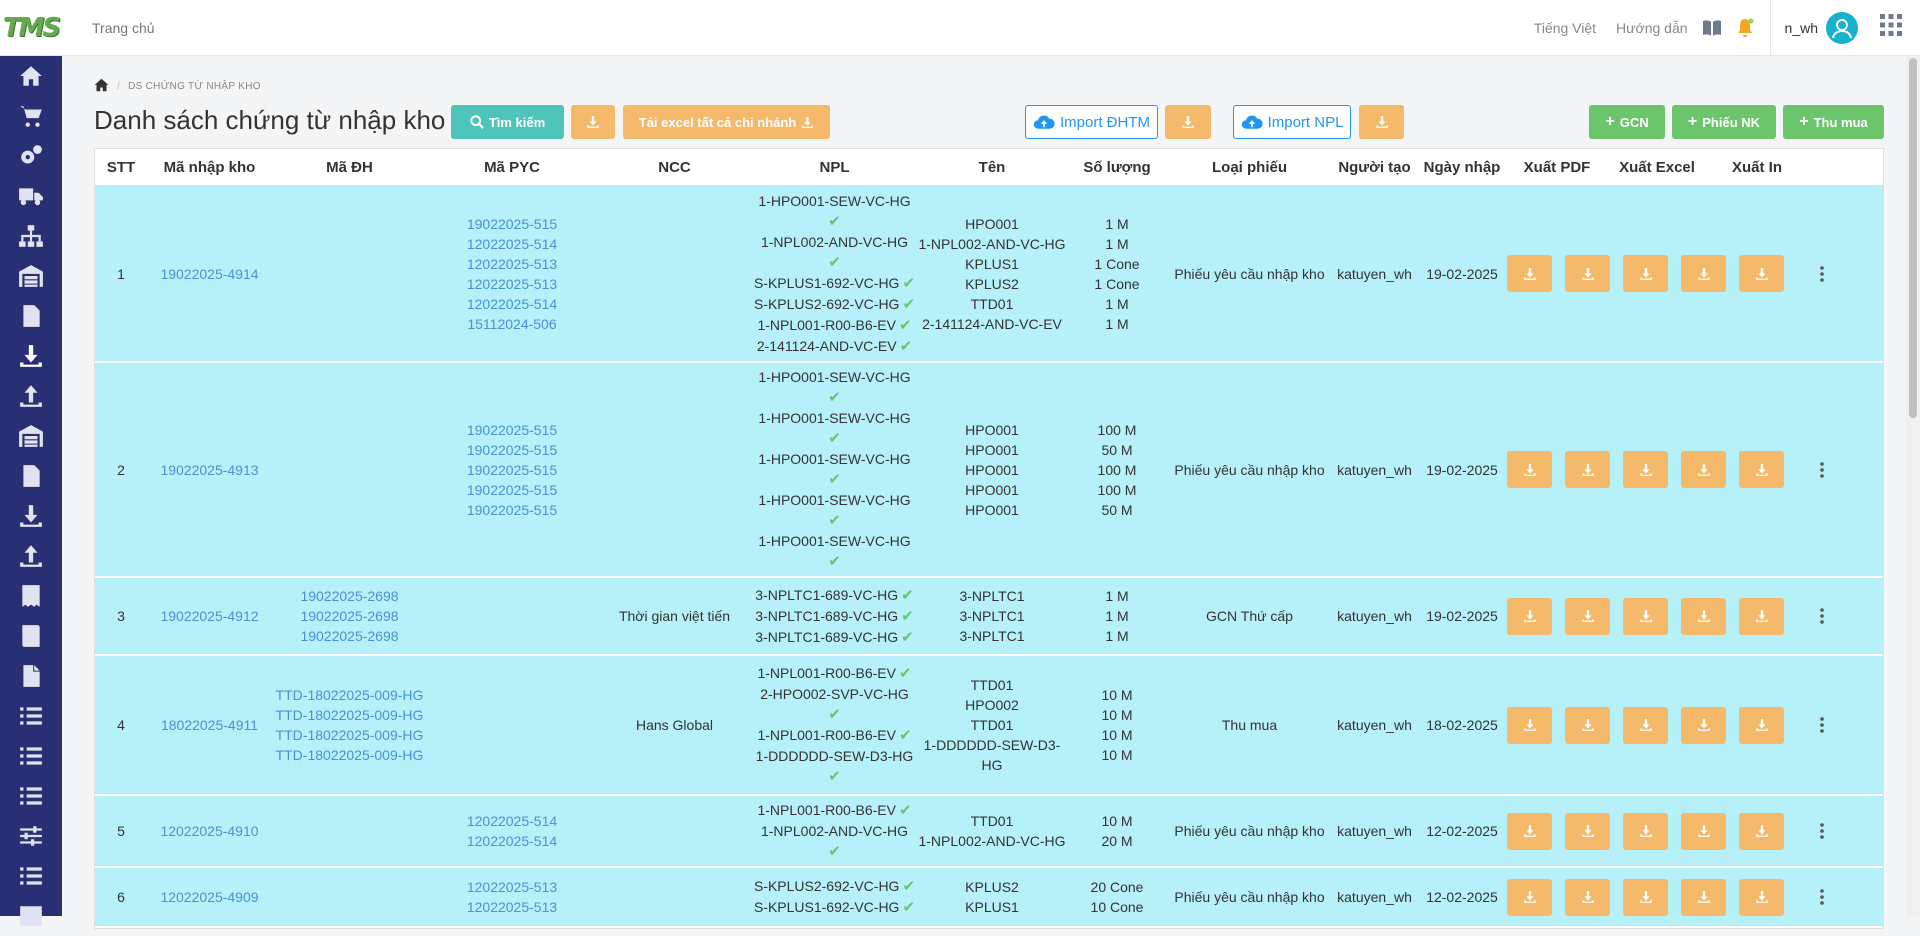 This screenshot has height=936, width=1920. I want to click on sliders-icon, so click(31, 836).